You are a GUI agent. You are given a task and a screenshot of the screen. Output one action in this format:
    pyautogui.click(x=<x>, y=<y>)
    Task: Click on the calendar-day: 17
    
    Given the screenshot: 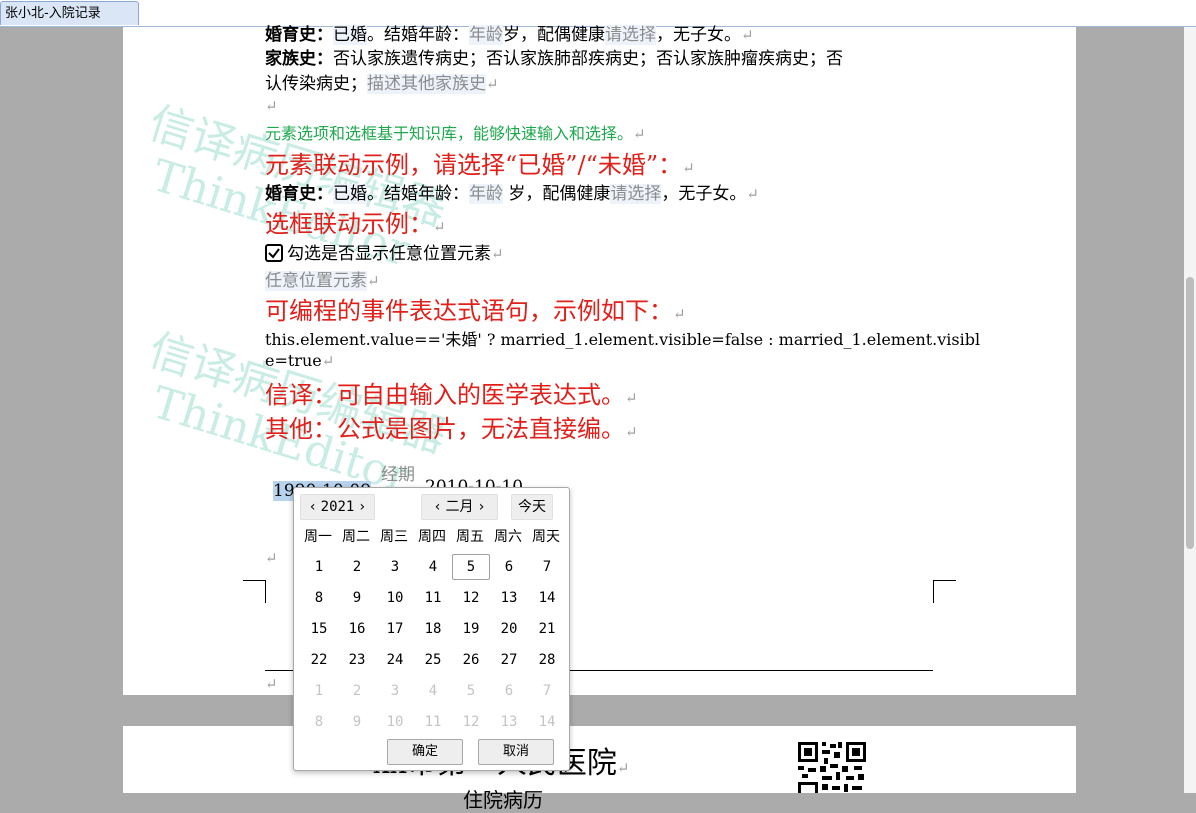 What is the action you would take?
    pyautogui.click(x=395, y=629)
    